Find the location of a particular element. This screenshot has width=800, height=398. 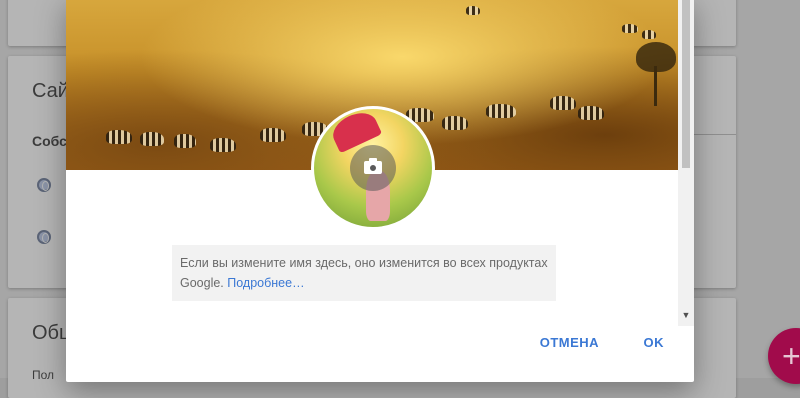

change-photo-button is located at coordinates (373, 168).